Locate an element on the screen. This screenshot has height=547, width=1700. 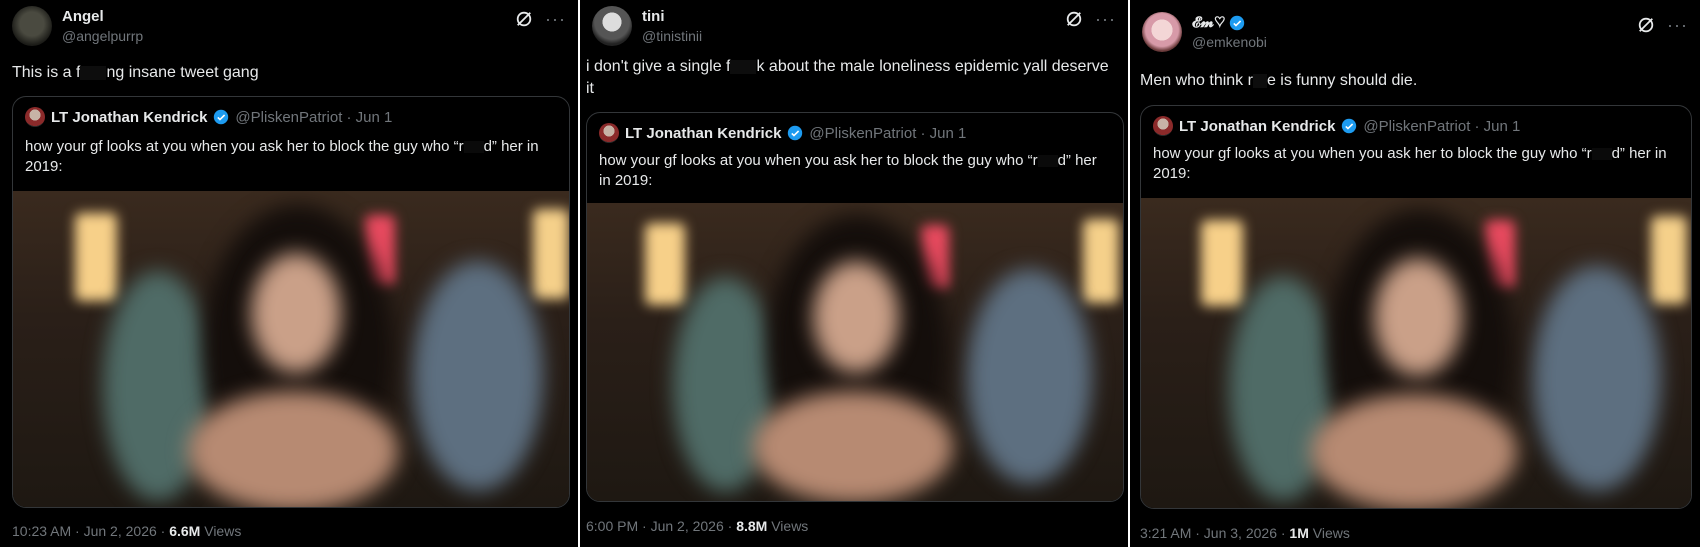
tweet-meta: 3:21 AM · Jun 3, 2026 · 1M Views is located at coordinates (1245, 533).